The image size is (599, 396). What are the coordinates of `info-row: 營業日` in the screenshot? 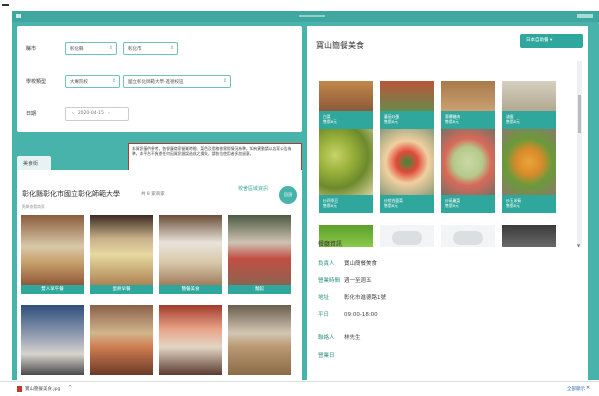 It's located at (331, 355).